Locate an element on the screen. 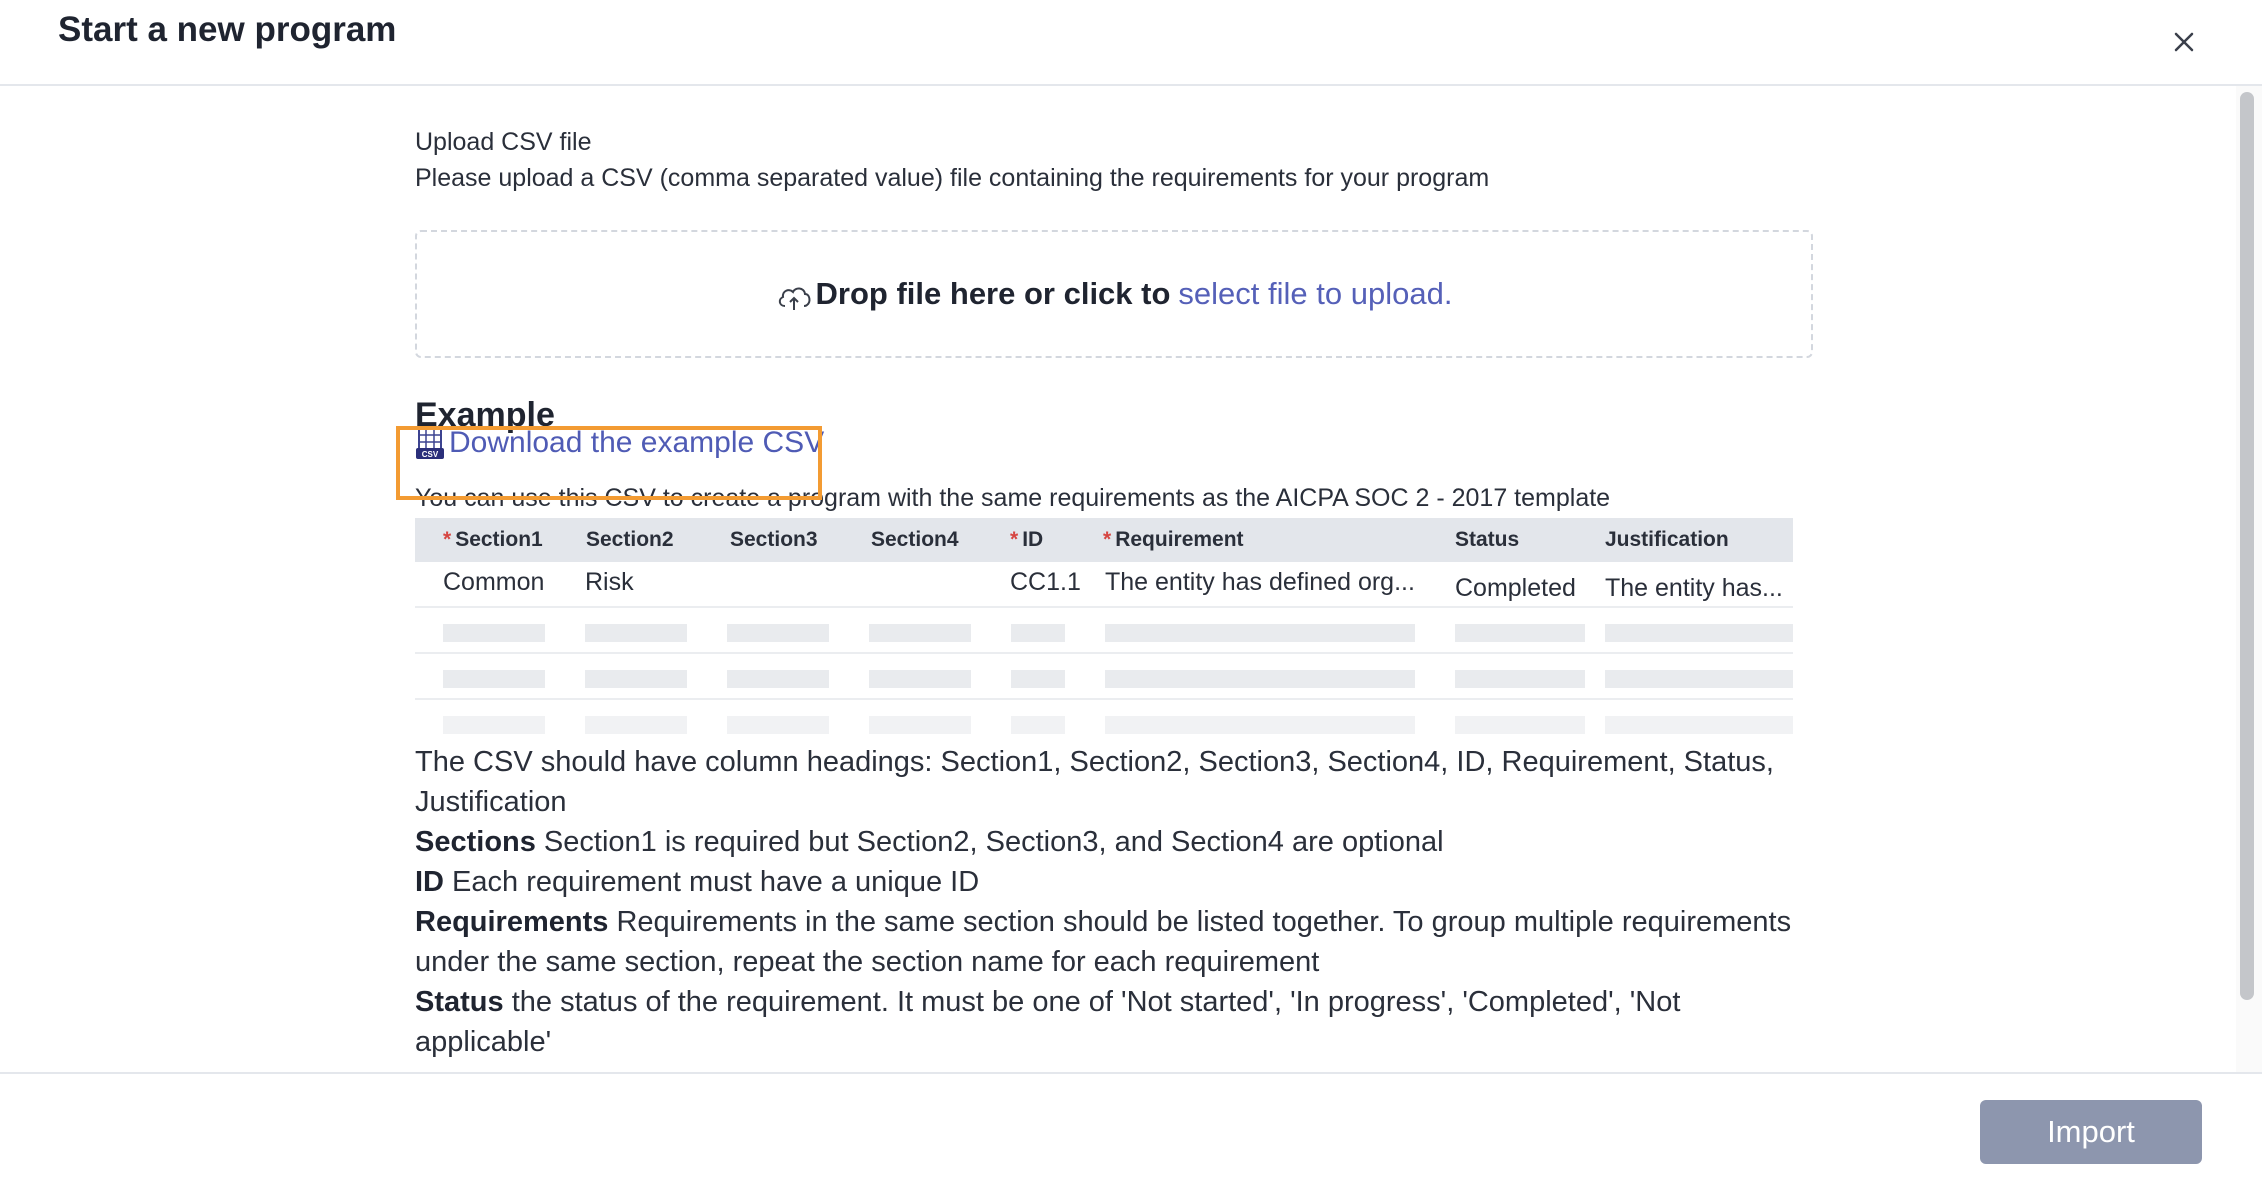 This screenshot has height=1180, width=2262. table-cell: Completed is located at coordinates (1515, 588).